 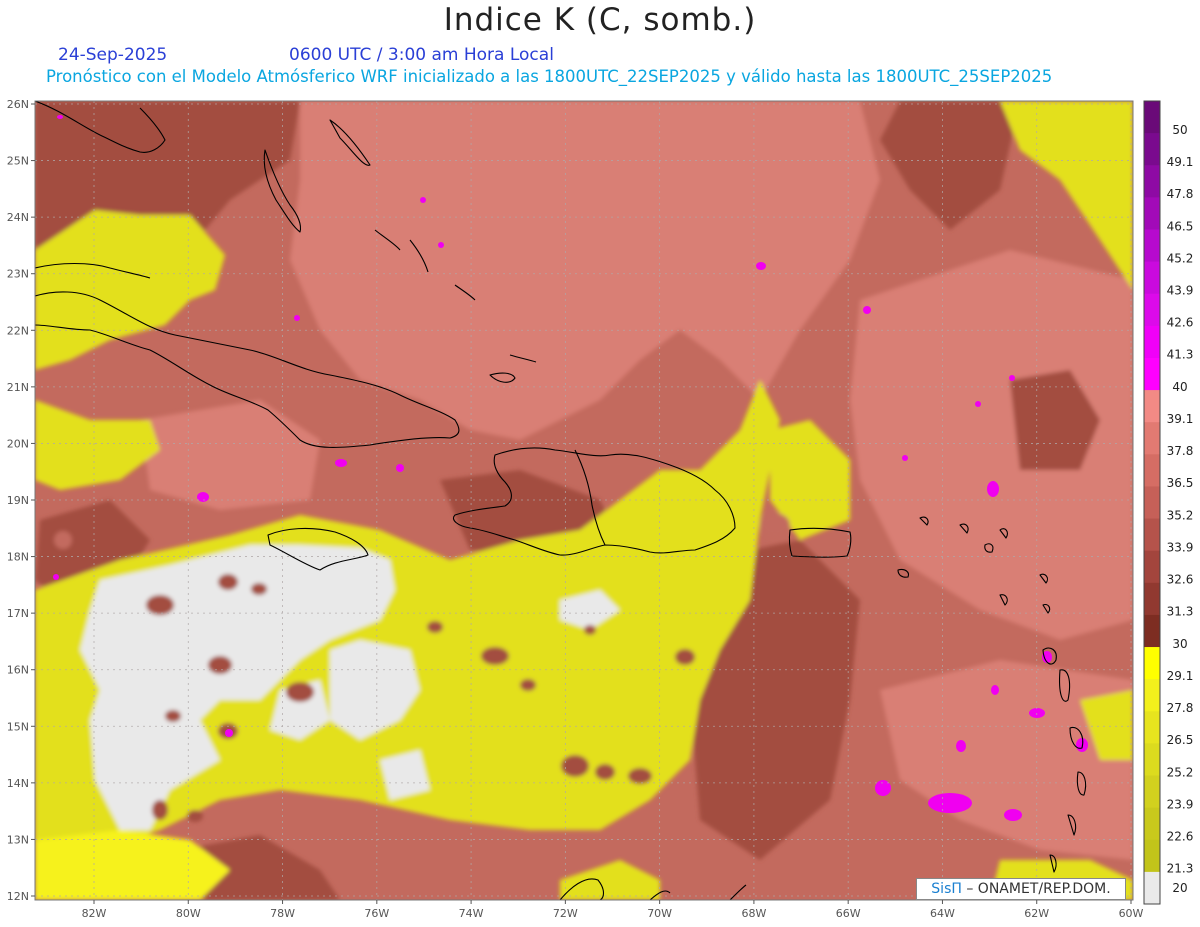 I want to click on colorbar-label: 22.6, so click(x=1180, y=837).